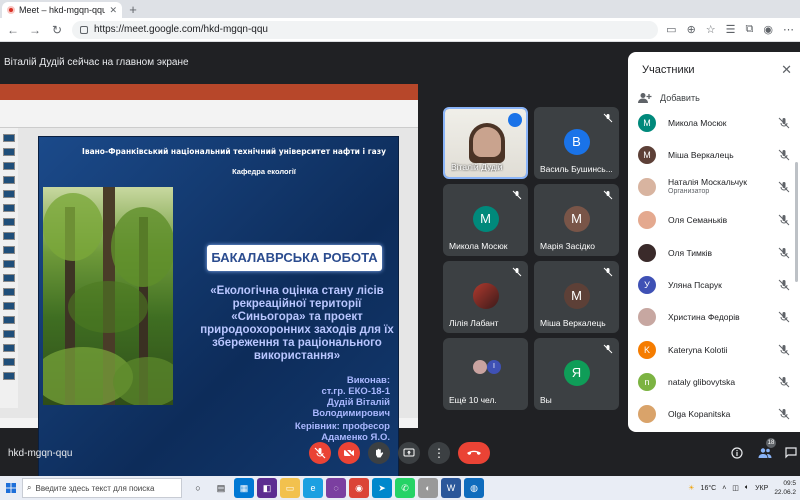  What do you see at coordinates (796, 222) in the screenshot?
I see `participants-scrollbar` at bounding box center [796, 222].